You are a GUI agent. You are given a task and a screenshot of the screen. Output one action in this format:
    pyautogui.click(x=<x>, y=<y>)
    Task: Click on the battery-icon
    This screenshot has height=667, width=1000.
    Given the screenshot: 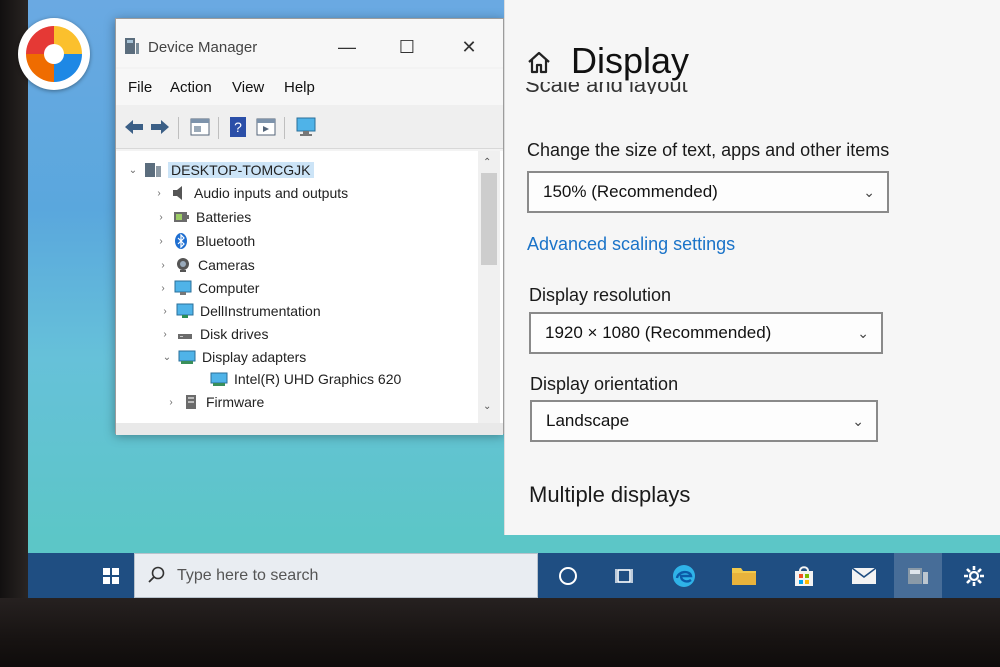 What is the action you would take?
    pyautogui.click(x=181, y=217)
    